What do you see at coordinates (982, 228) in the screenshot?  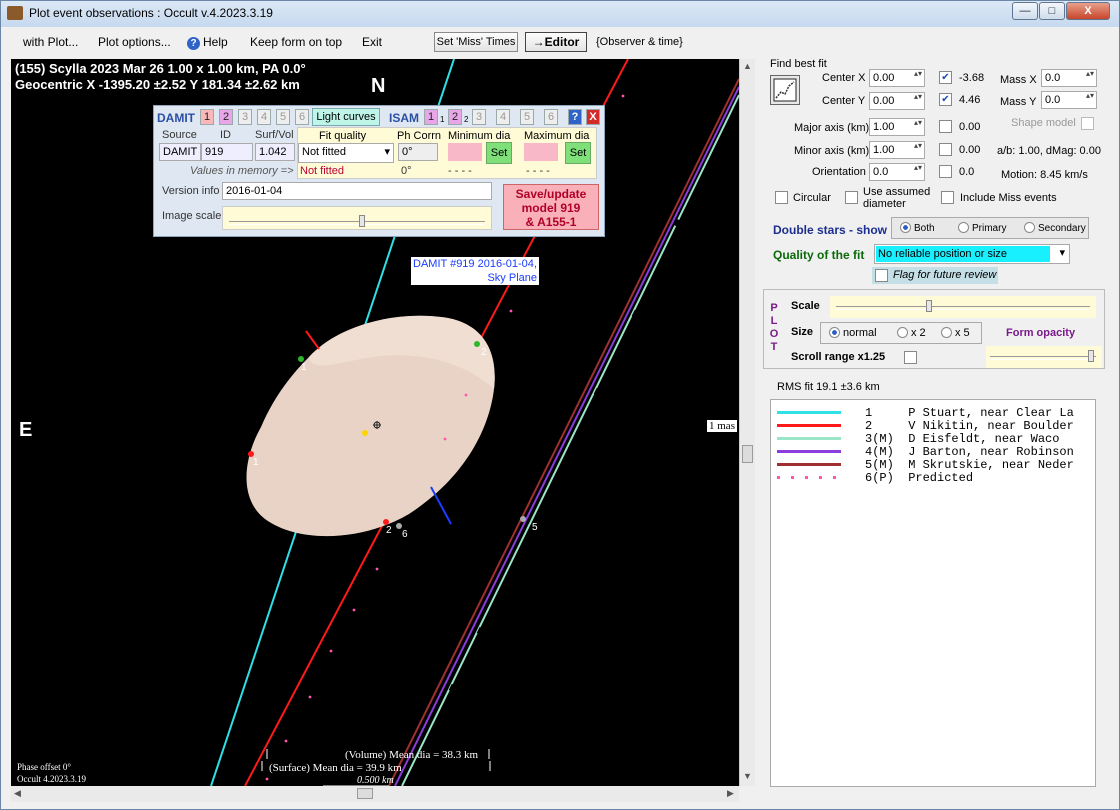 I see `radio-primary: Primary` at bounding box center [982, 228].